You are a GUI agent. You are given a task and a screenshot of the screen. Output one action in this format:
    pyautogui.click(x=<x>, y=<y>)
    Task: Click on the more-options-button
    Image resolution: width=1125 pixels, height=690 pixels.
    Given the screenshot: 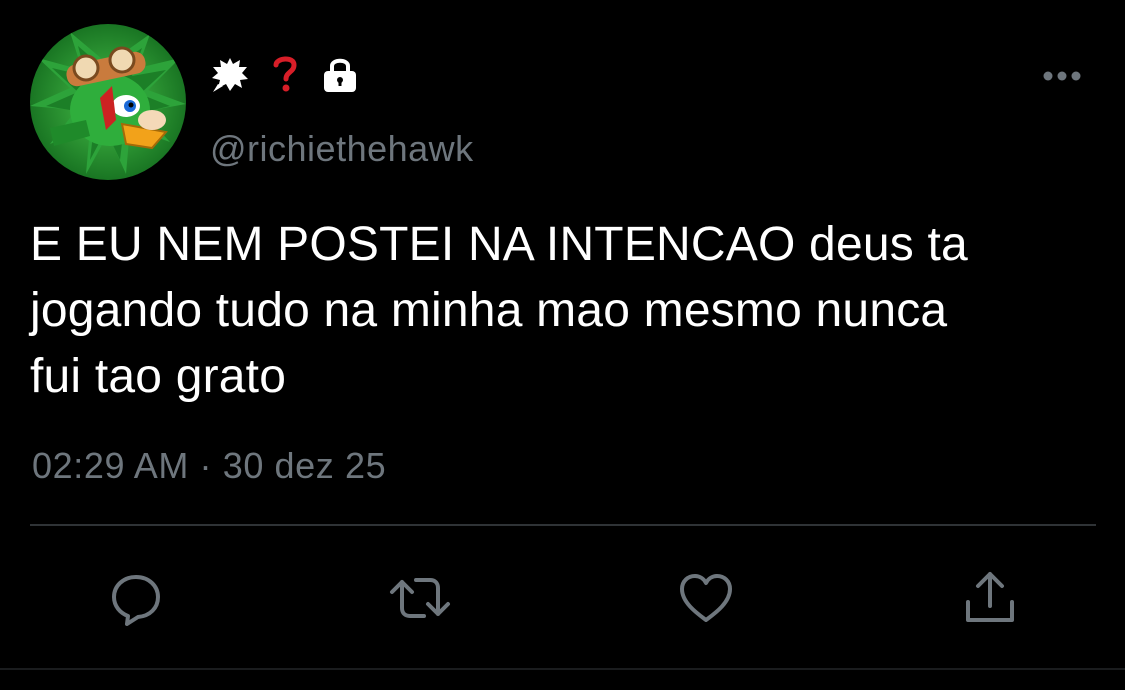 What is the action you would take?
    pyautogui.click(x=1062, y=76)
    